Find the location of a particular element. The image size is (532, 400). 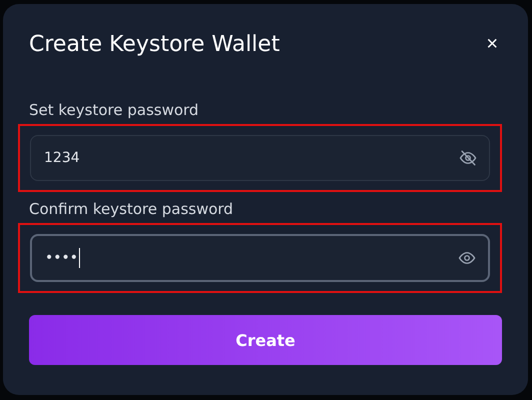

field-label: Confirm keystore password is located at coordinates (131, 209).